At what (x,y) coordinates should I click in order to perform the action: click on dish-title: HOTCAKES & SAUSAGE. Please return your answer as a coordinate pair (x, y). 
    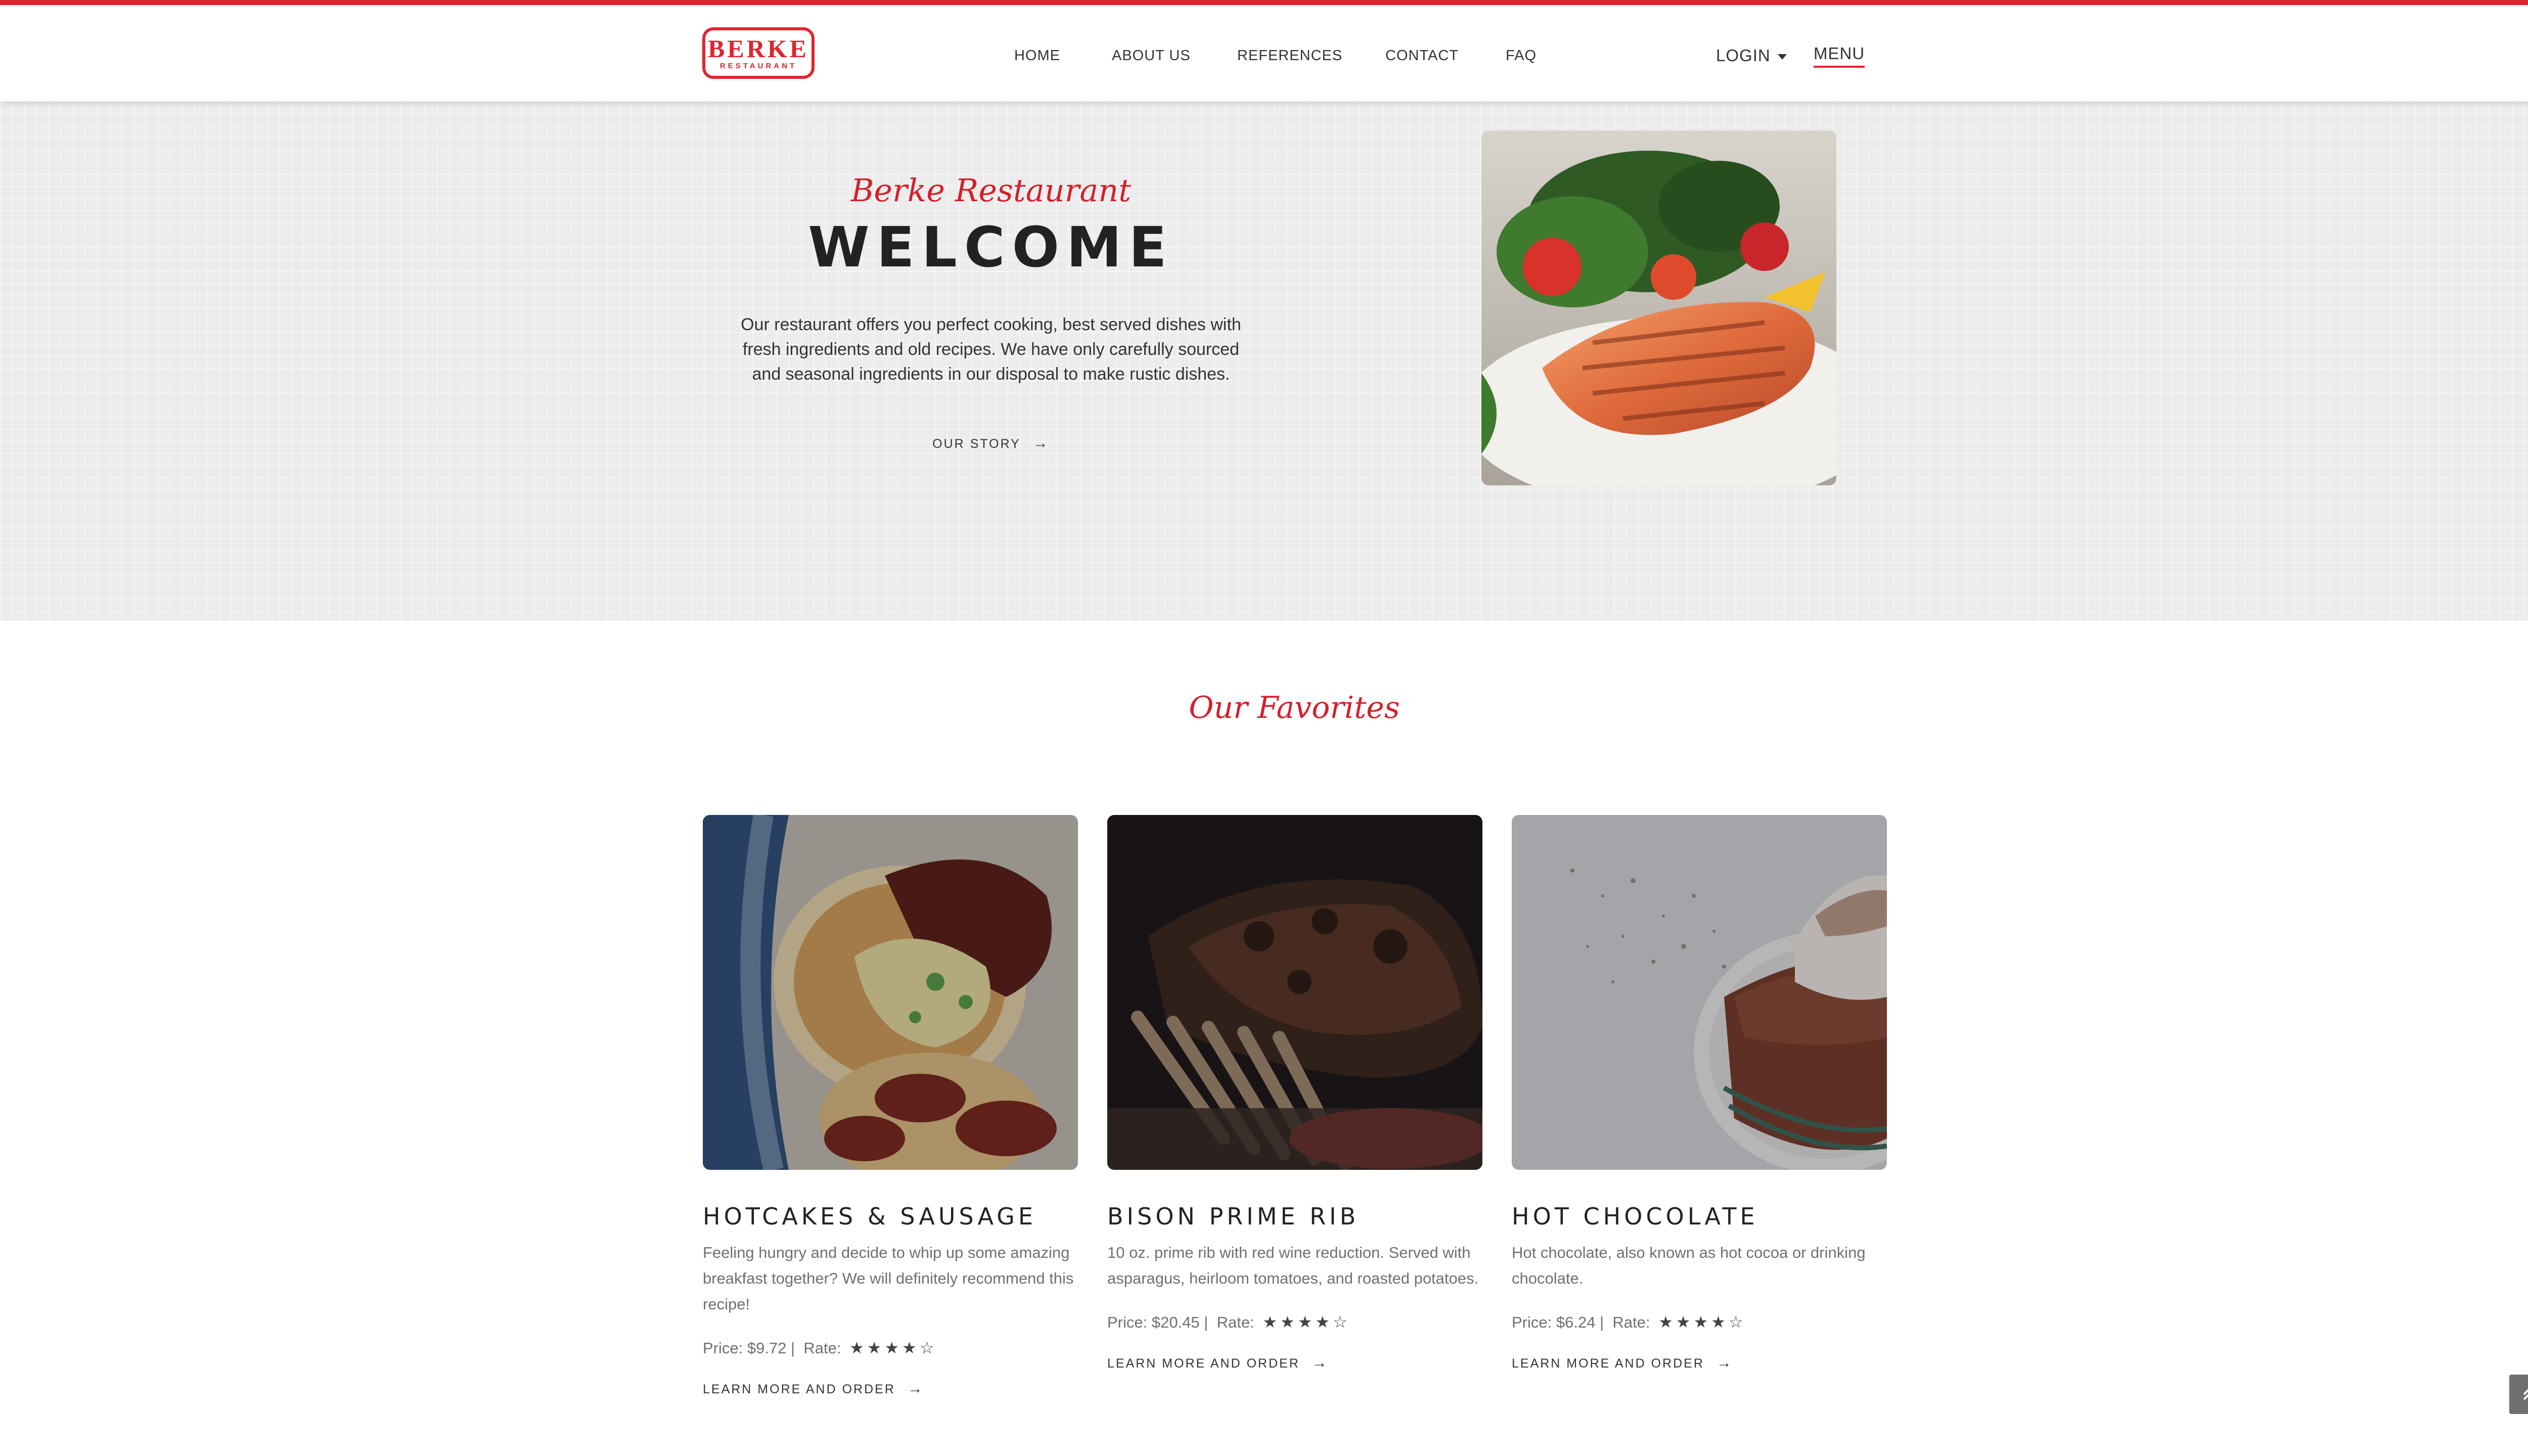
    Looking at the image, I should click on (870, 1216).